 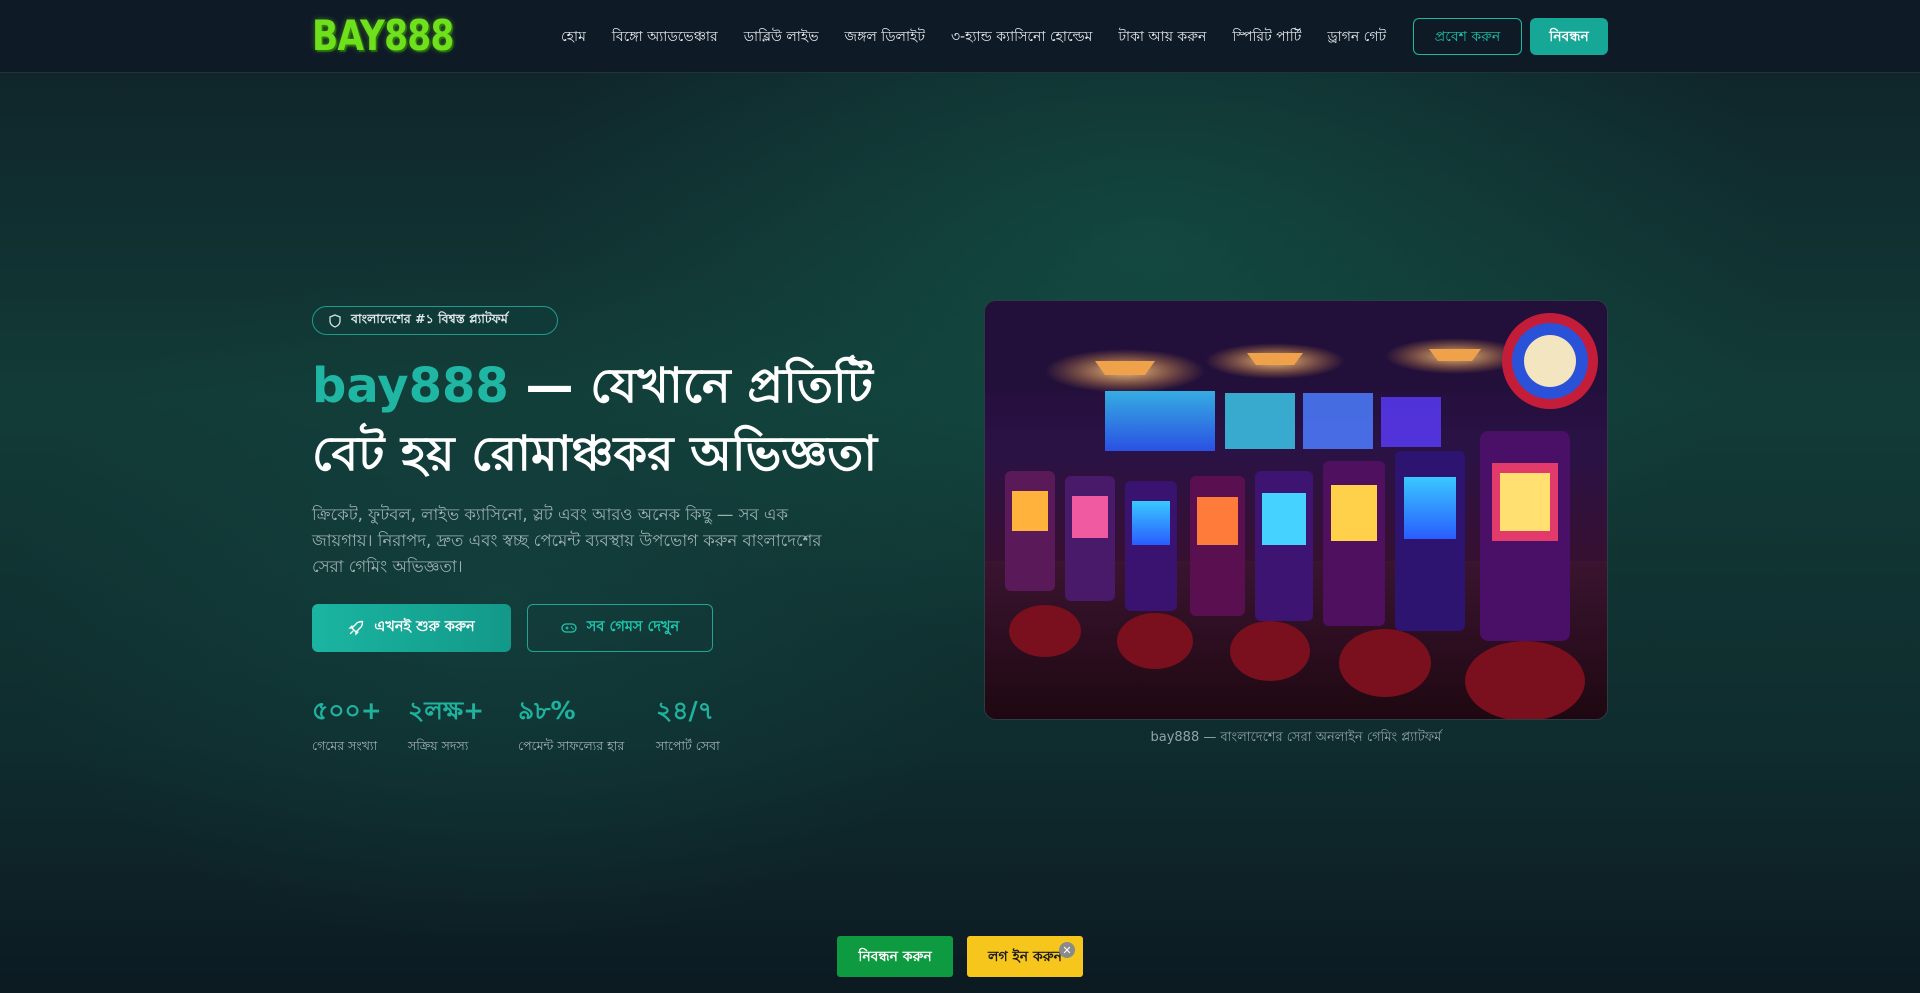 What do you see at coordinates (690, 386) in the screenshot?
I see `hero-title-line1: — যেখানে প্রতিটি` at bounding box center [690, 386].